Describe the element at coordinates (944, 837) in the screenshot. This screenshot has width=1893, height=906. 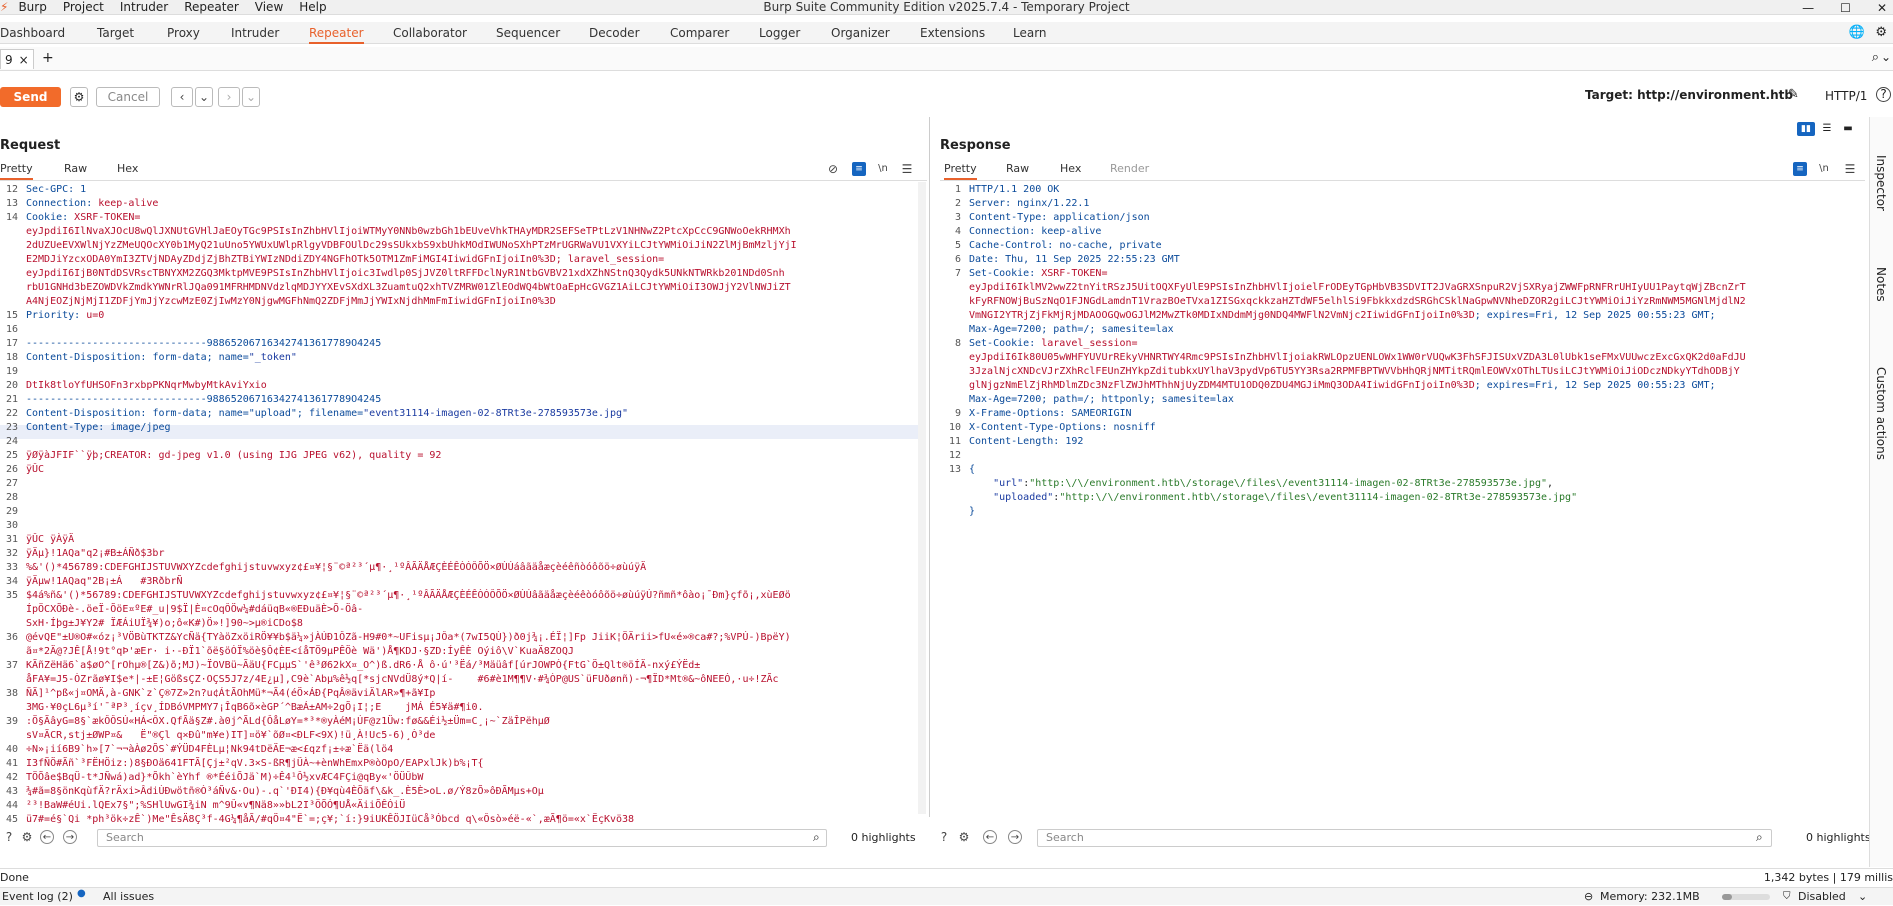
I see `response-help-icon: ?` at that location.